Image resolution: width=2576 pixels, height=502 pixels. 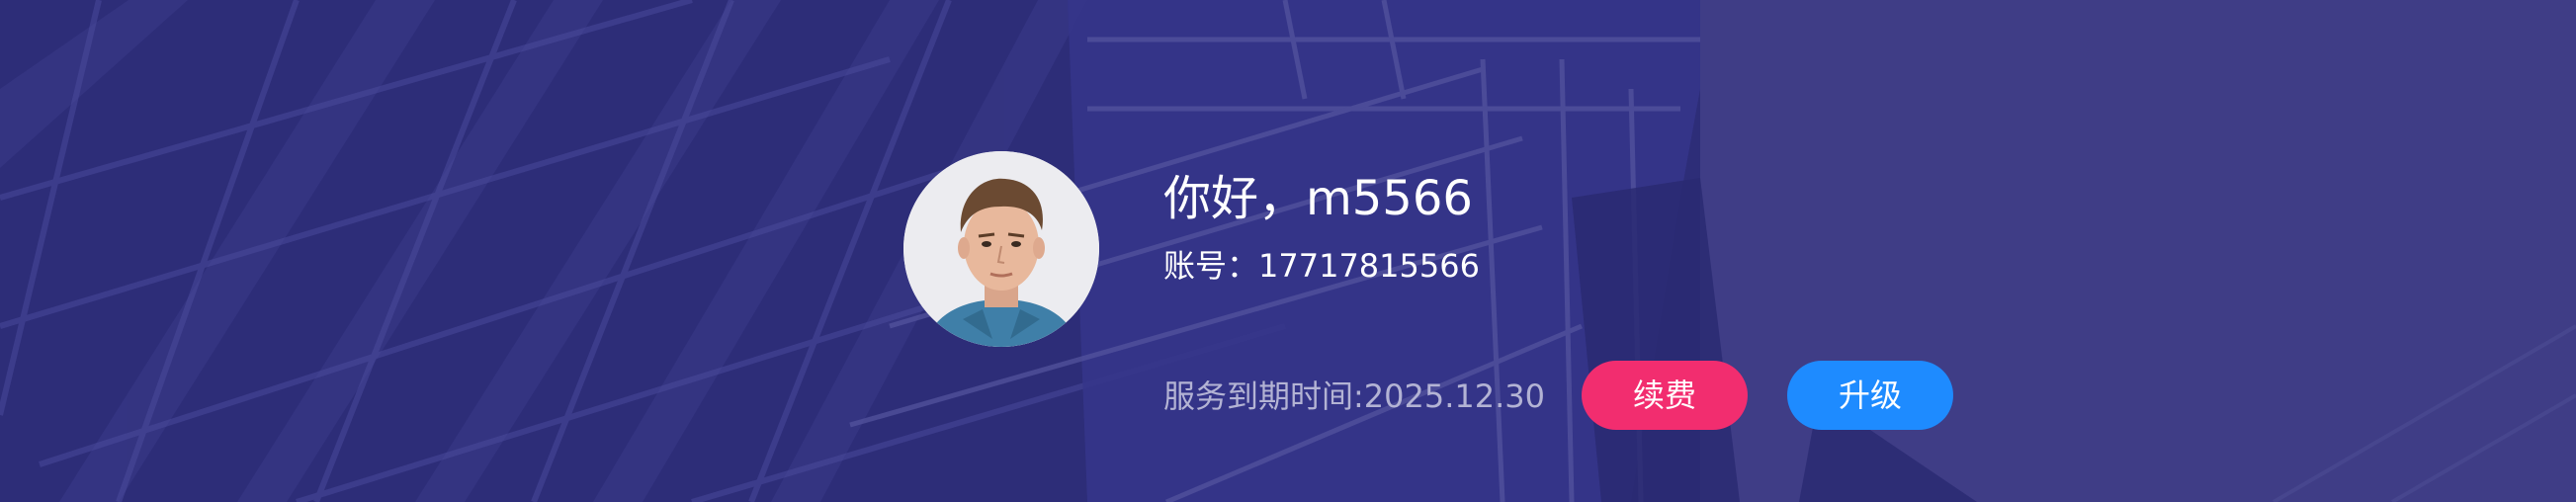 I want to click on avatar, so click(x=1001, y=249).